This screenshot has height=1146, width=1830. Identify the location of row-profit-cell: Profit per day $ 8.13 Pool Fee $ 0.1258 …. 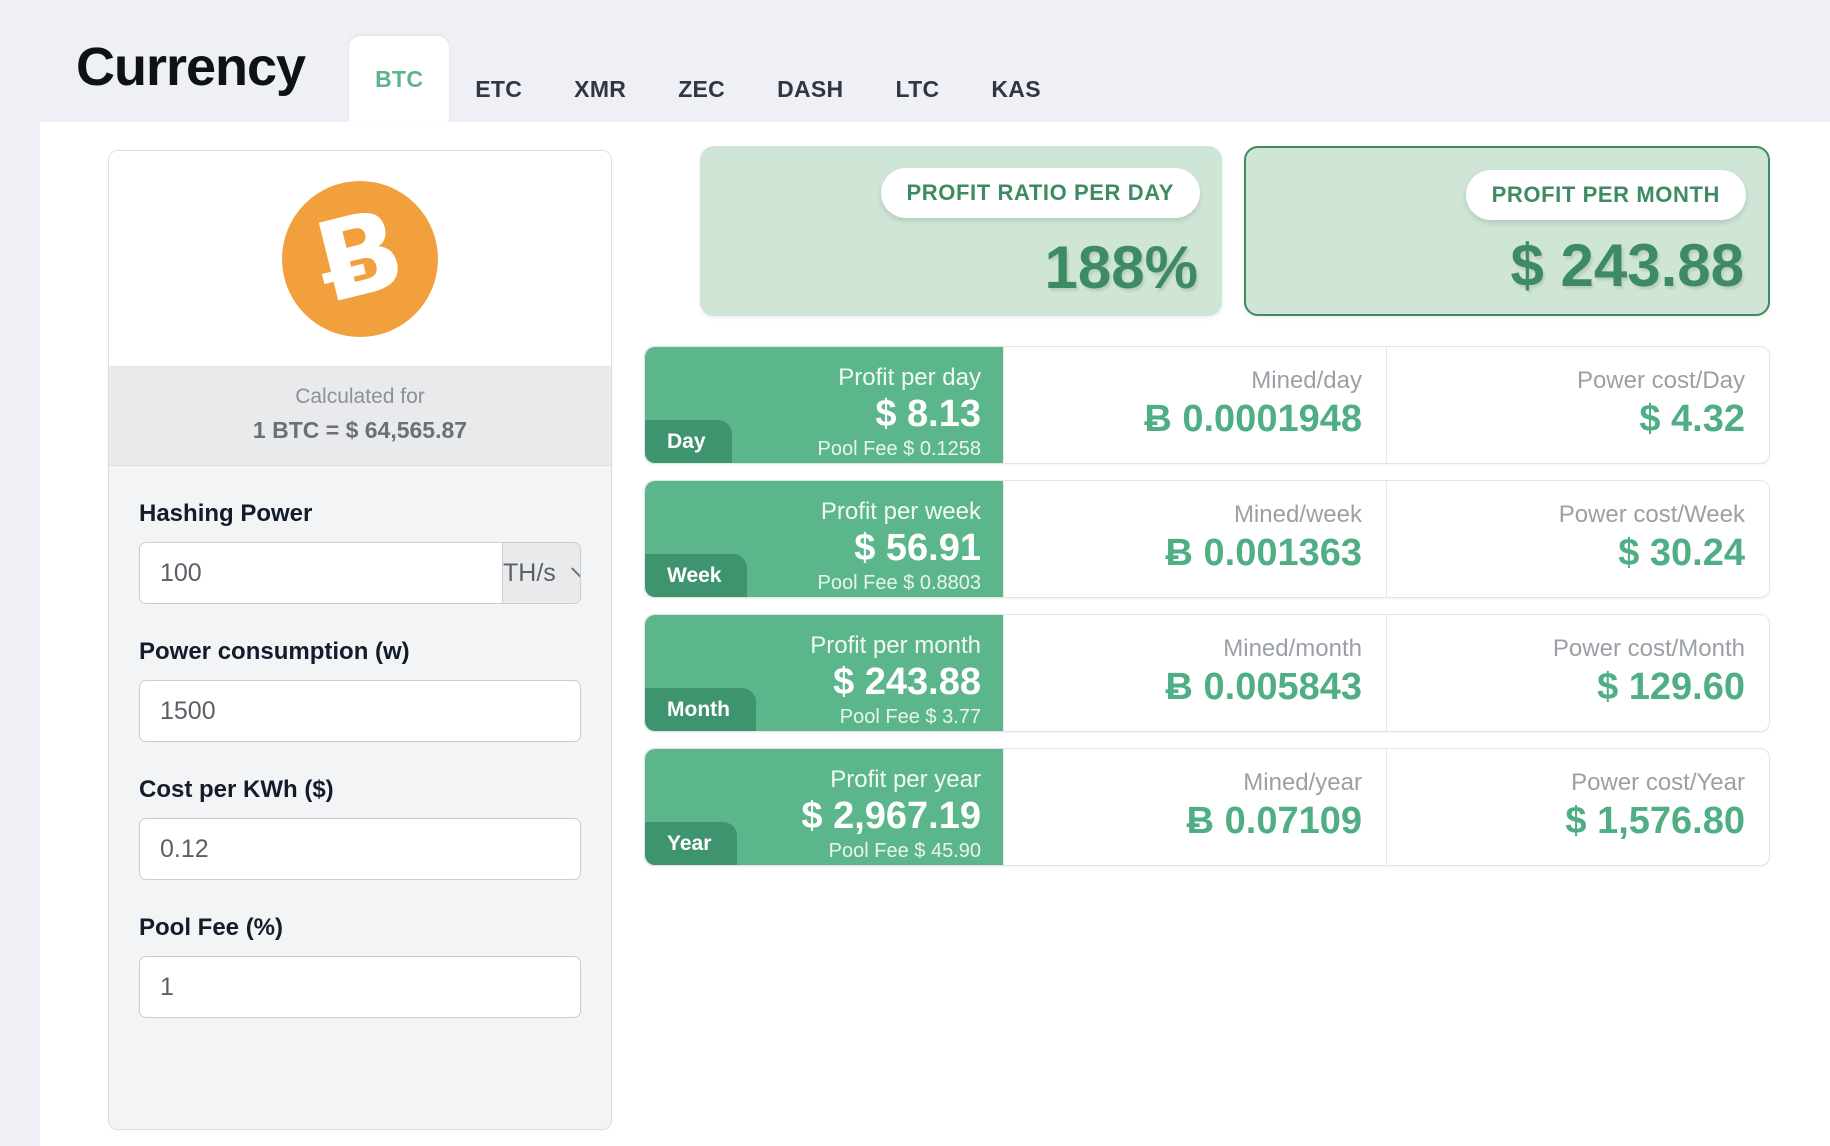
(824, 405).